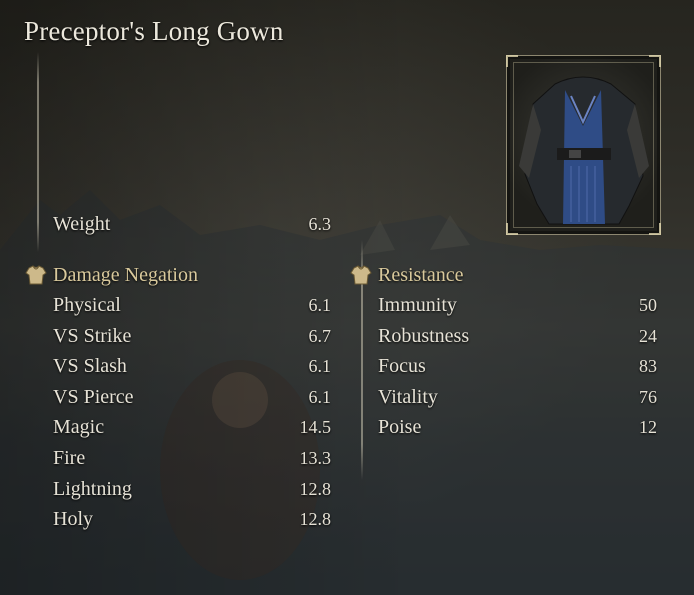 The width and height of the screenshot is (694, 595). I want to click on item-thumbnail-frame, so click(583, 145).